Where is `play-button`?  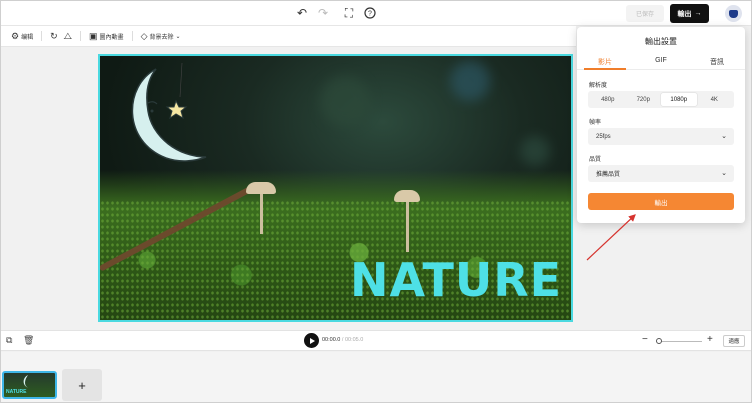 play-button is located at coordinates (311, 340).